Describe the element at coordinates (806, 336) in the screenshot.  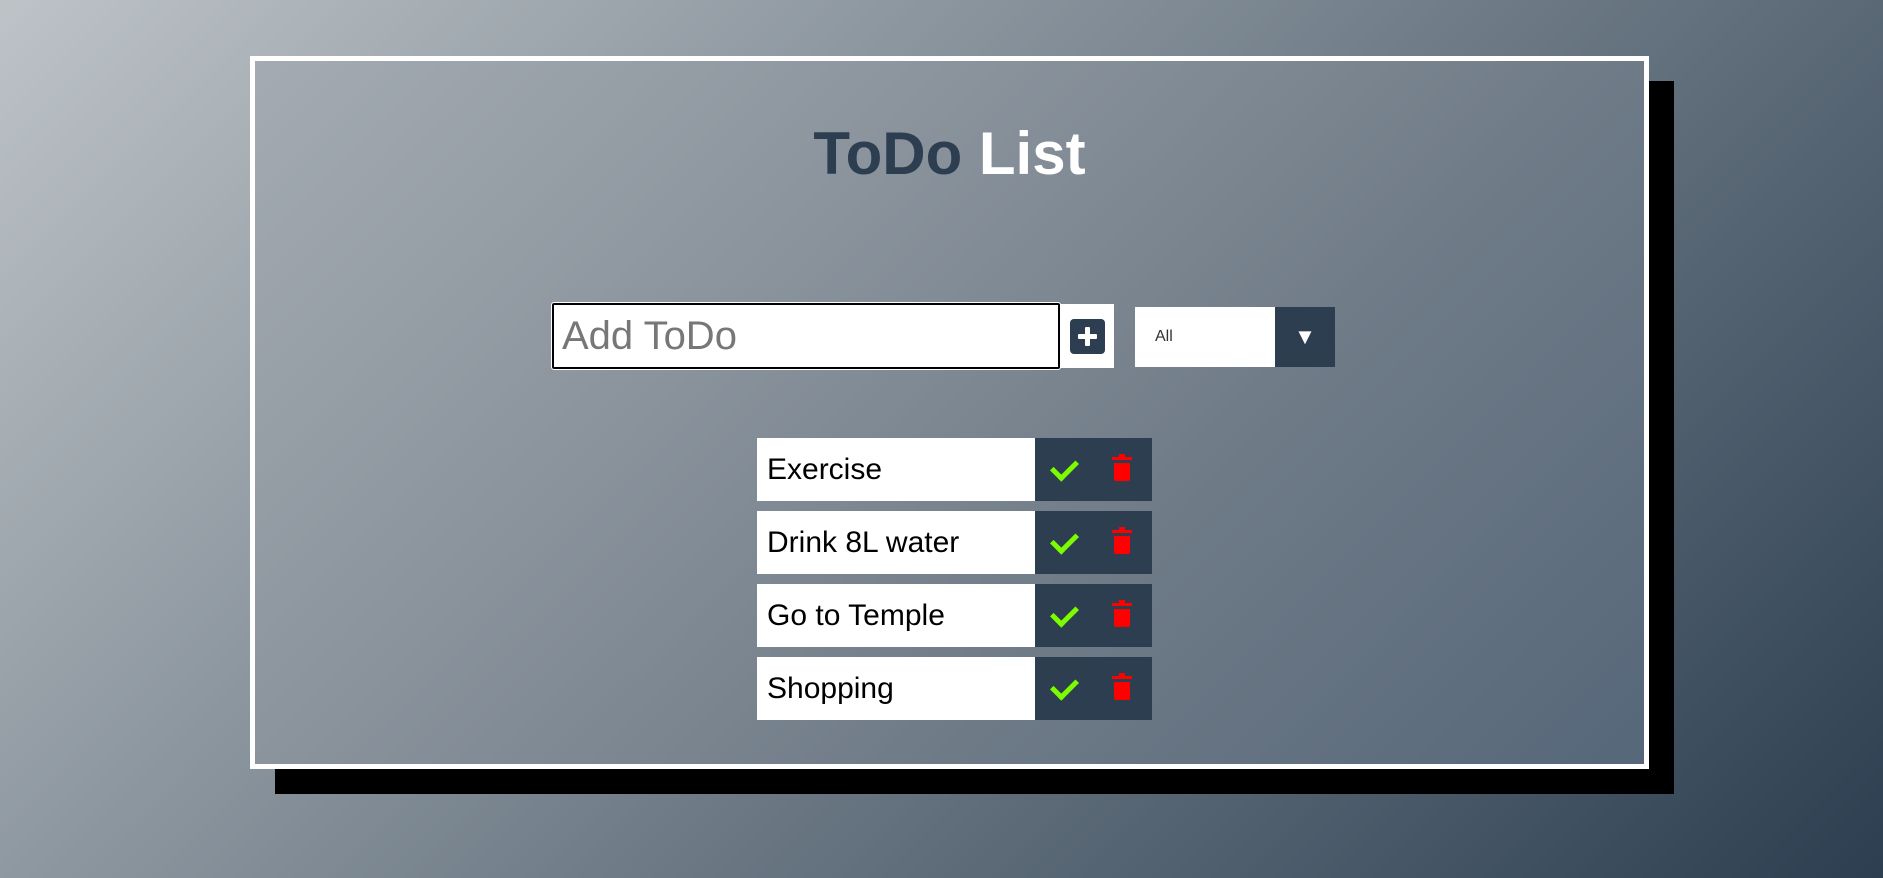
I see `add-todo-input` at that location.